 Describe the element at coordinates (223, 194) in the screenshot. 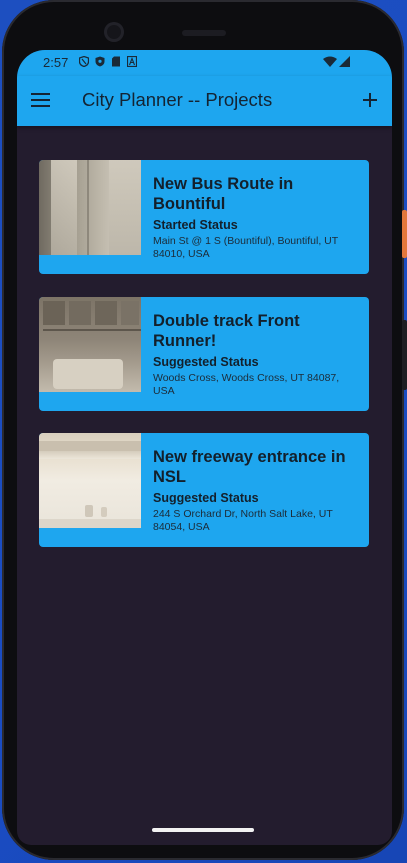

I see `project-title: New Bus Route in Bountiful` at that location.